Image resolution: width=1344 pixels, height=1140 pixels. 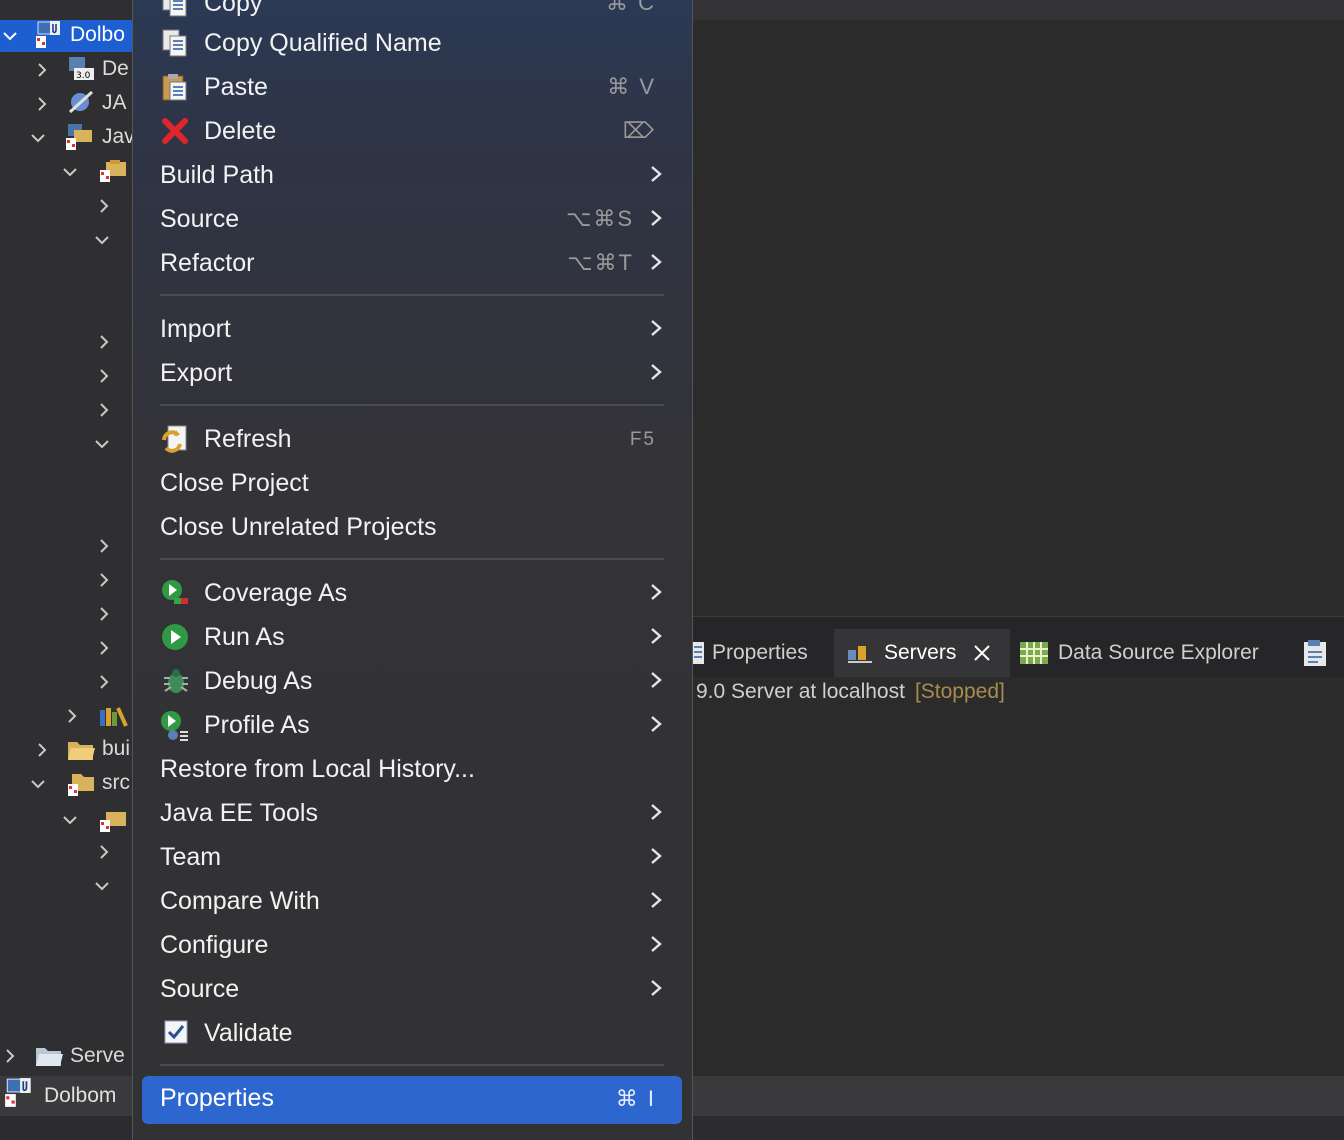 What do you see at coordinates (412, 42) in the screenshot?
I see `menu-item-copy-qualified-name: Copy Qualified Name` at bounding box center [412, 42].